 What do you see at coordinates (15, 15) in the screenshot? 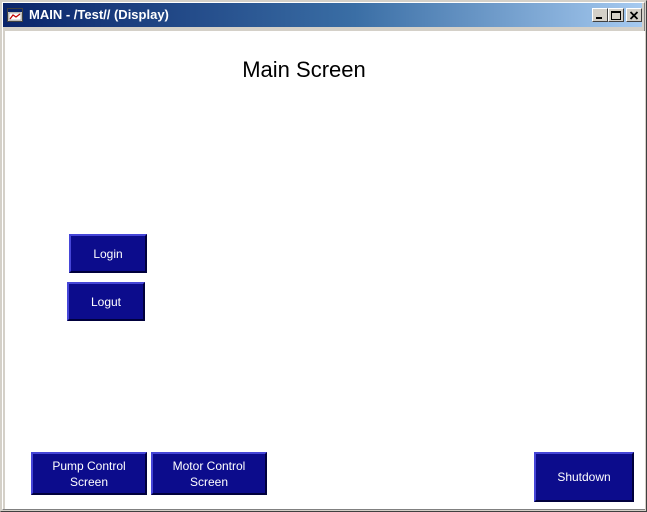
I see `app-window-icon` at bounding box center [15, 15].